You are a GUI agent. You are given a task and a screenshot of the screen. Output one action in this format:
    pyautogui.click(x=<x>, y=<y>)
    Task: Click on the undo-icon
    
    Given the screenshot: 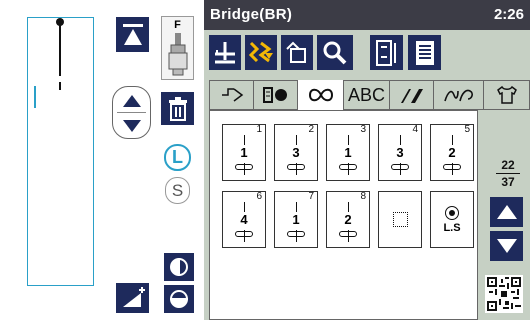 What is the action you would take?
    pyautogui.click(x=296, y=52)
    